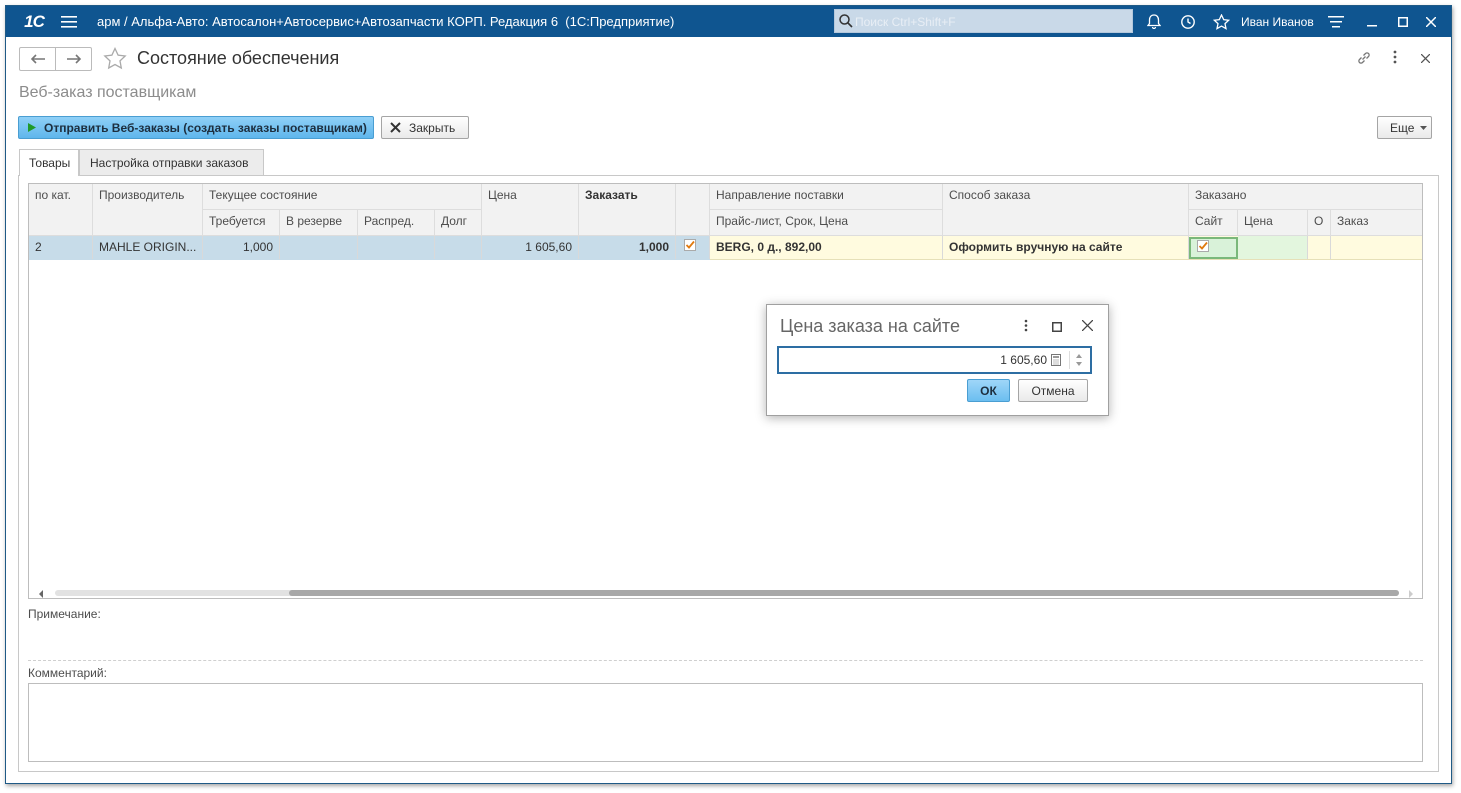  Describe the element at coordinates (1057, 328) in the screenshot. I see `dialog-maximize-icon` at that location.